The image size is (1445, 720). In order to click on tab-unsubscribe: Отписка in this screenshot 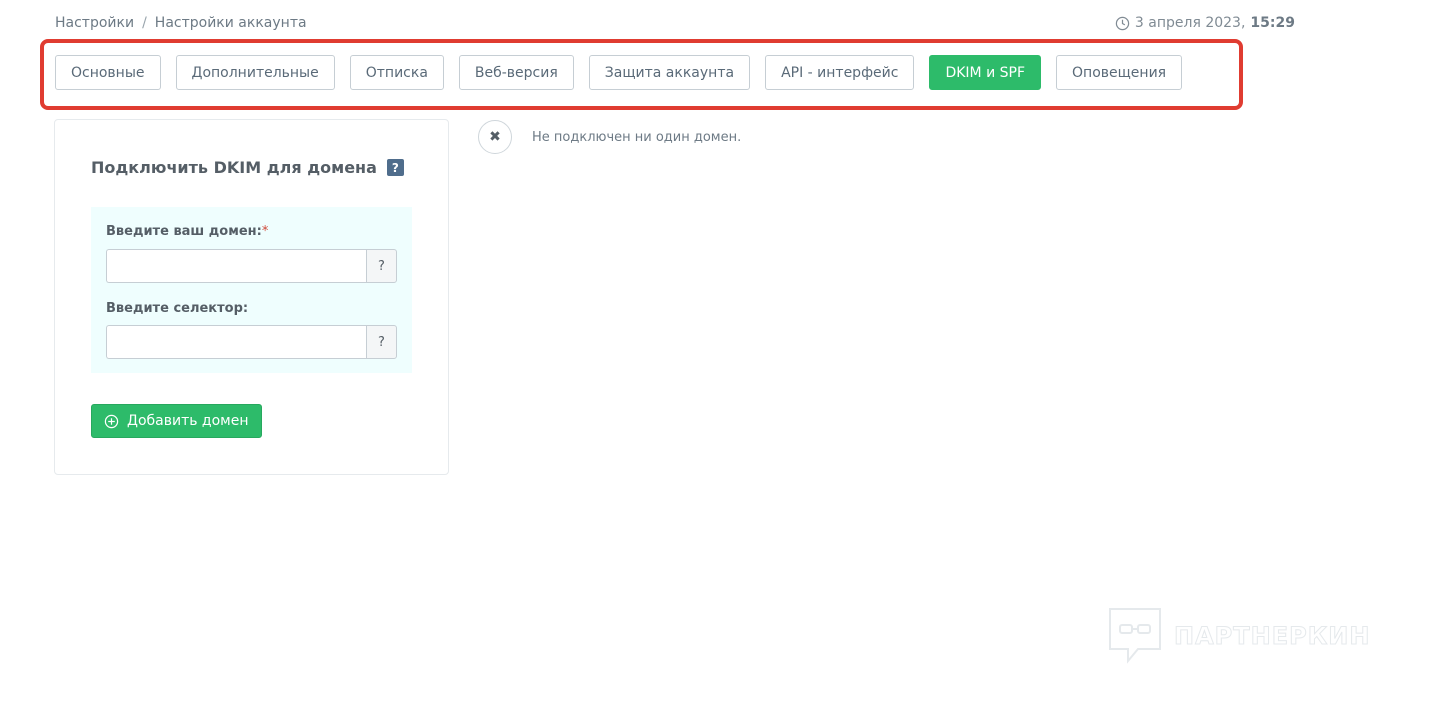, I will do `click(396, 72)`.